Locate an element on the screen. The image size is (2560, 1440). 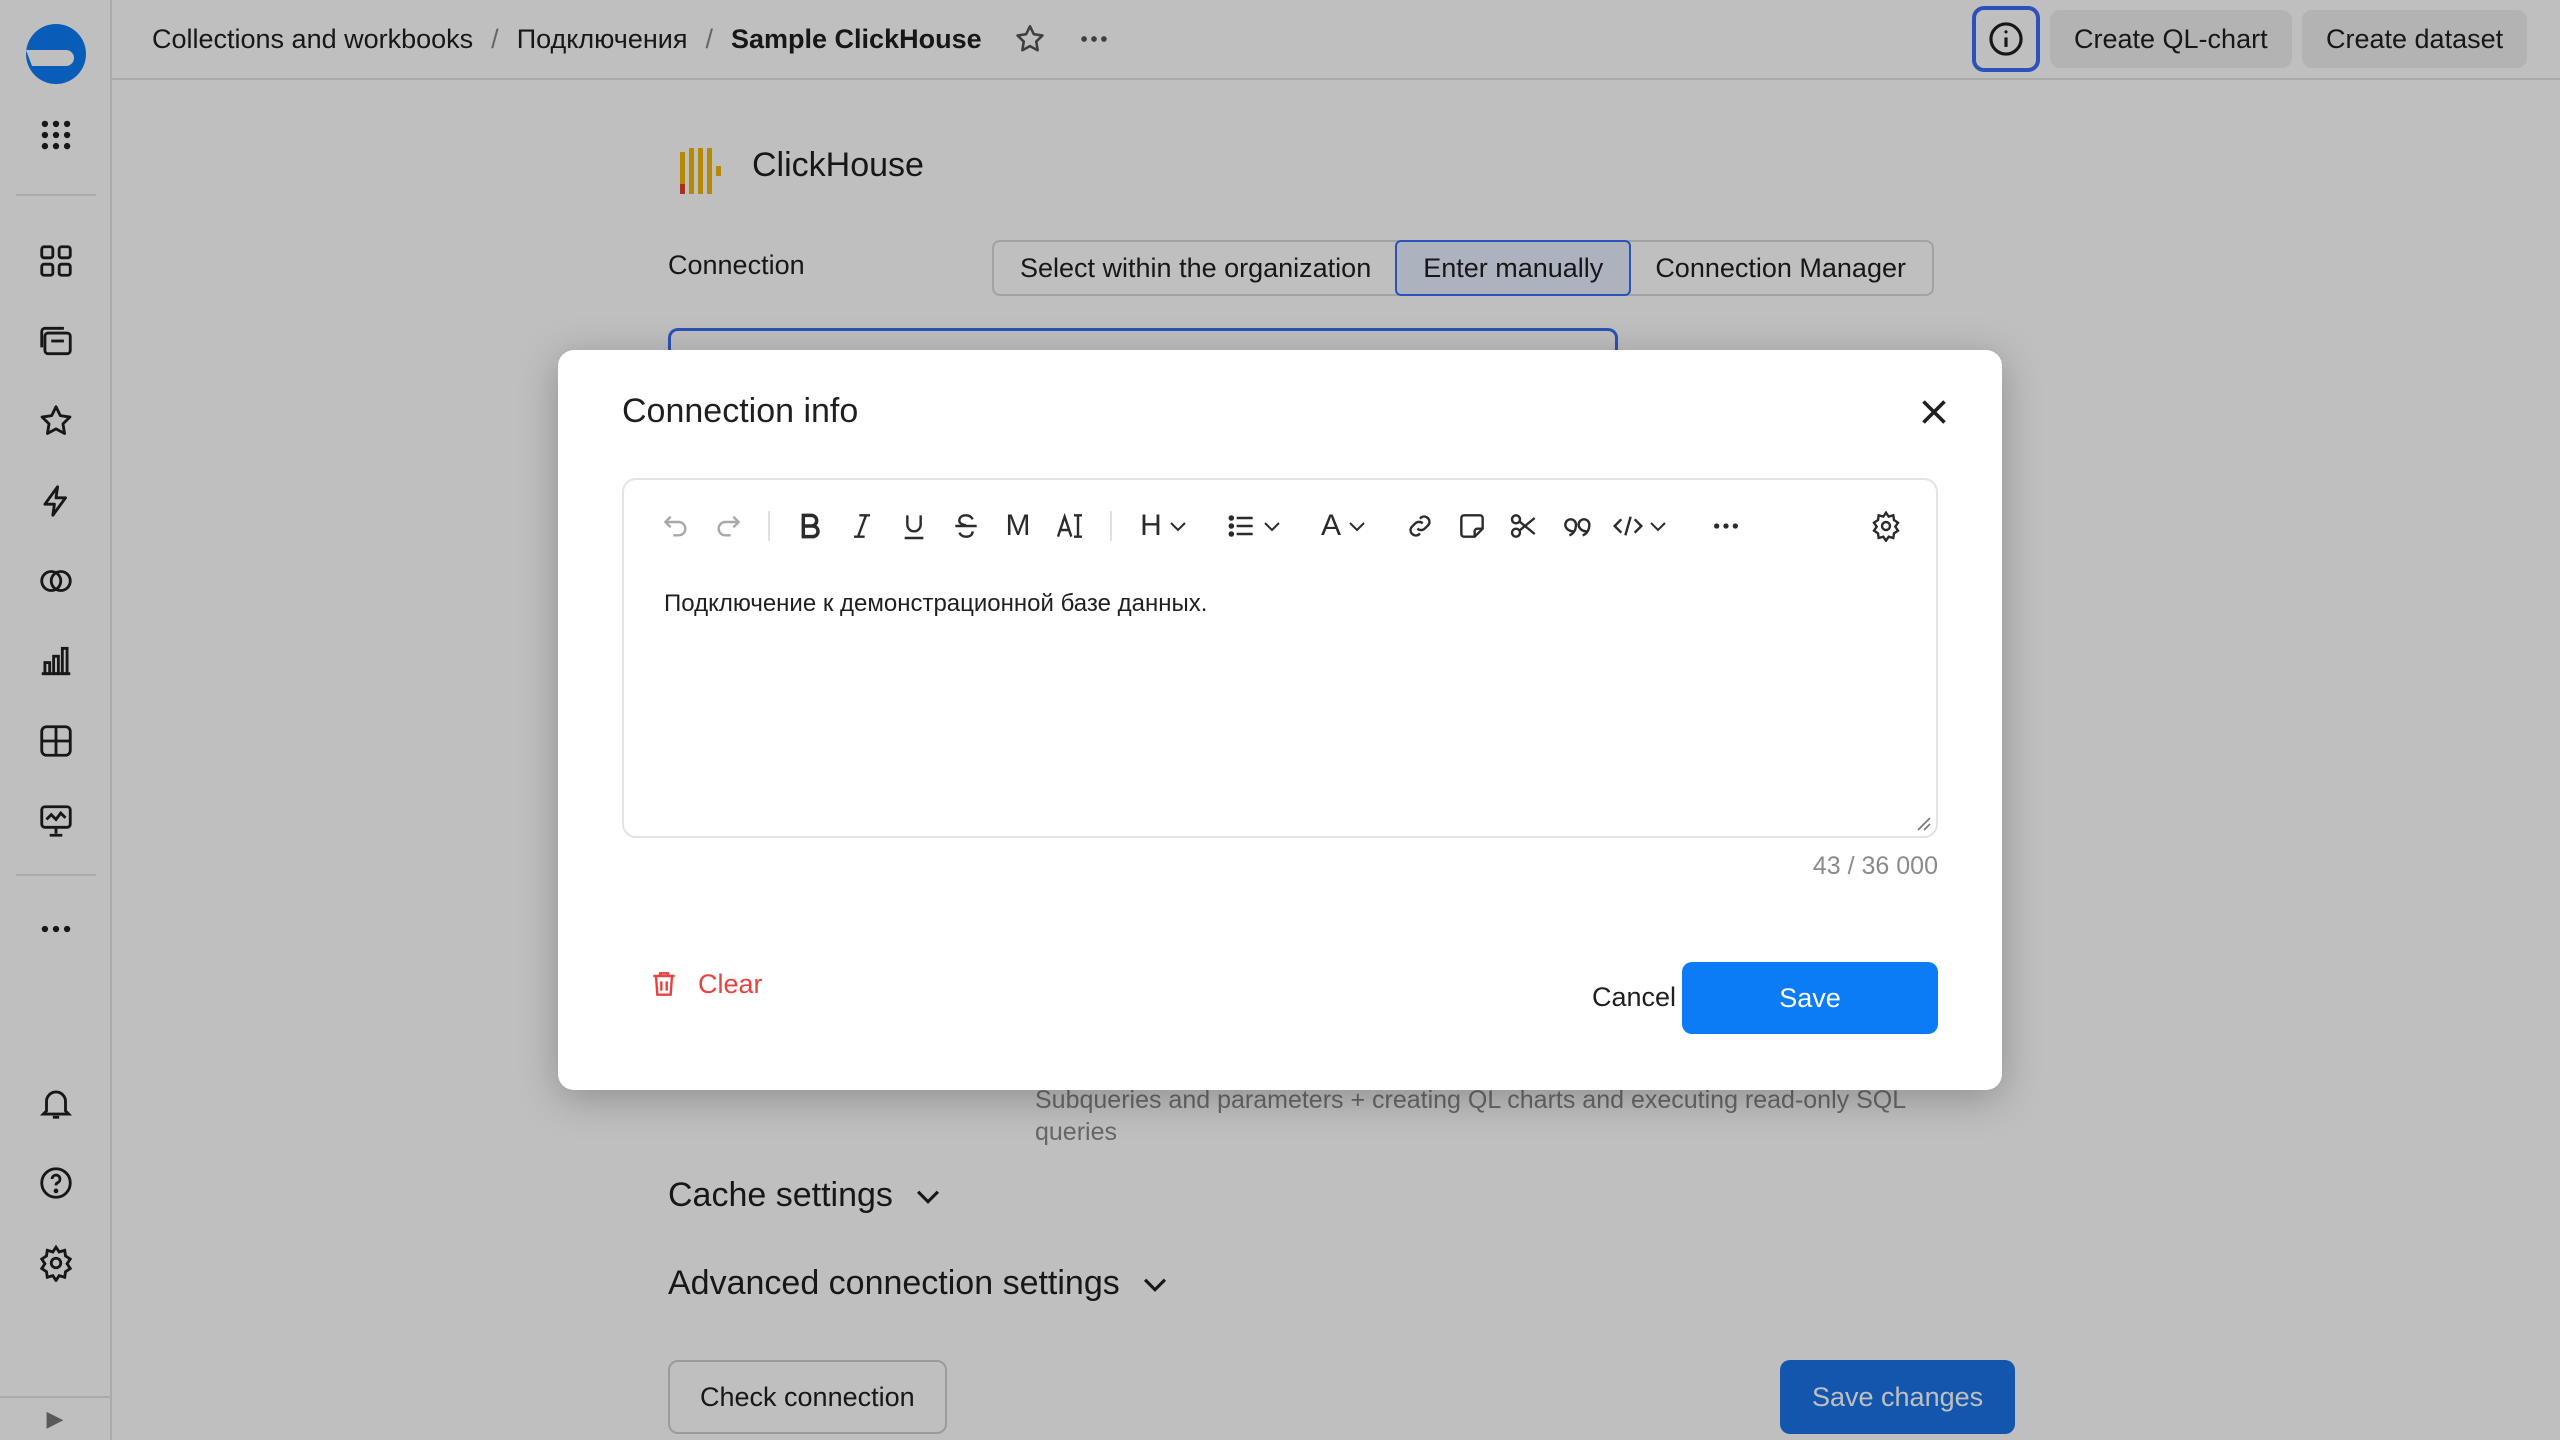
underline-icon is located at coordinates (914, 526).